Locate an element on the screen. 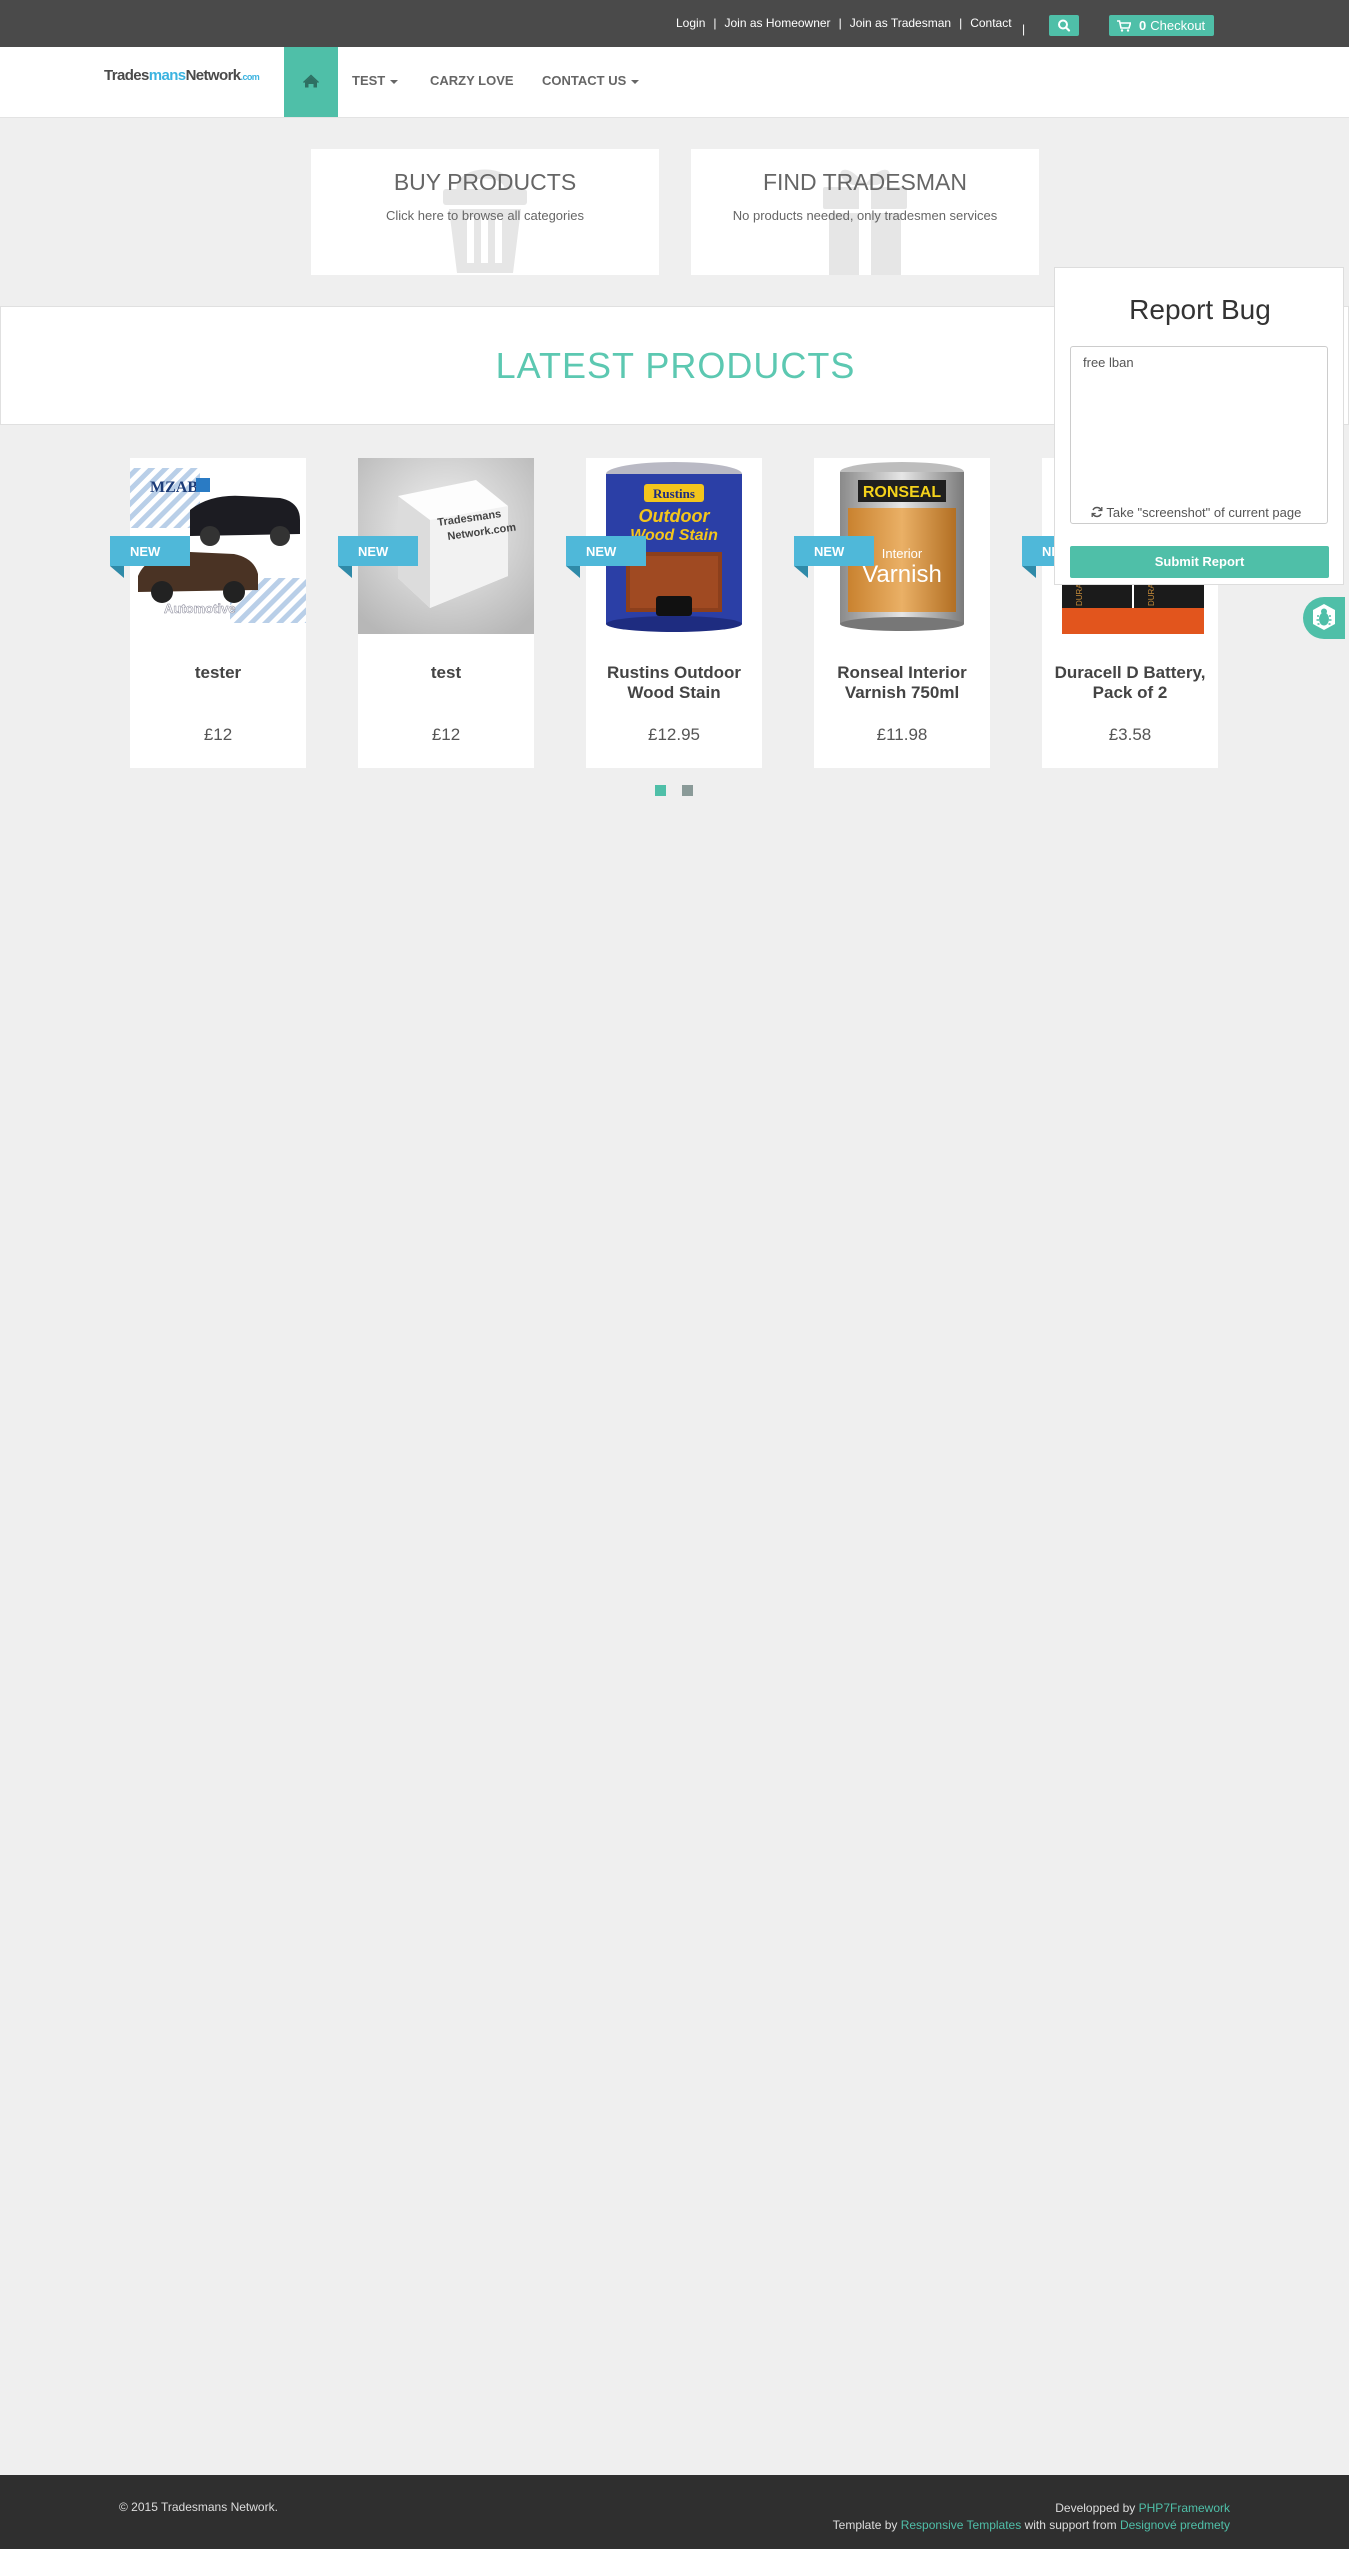 This screenshot has width=1349, height=2549. svg-text: Rustins is located at coordinates (674, 493).